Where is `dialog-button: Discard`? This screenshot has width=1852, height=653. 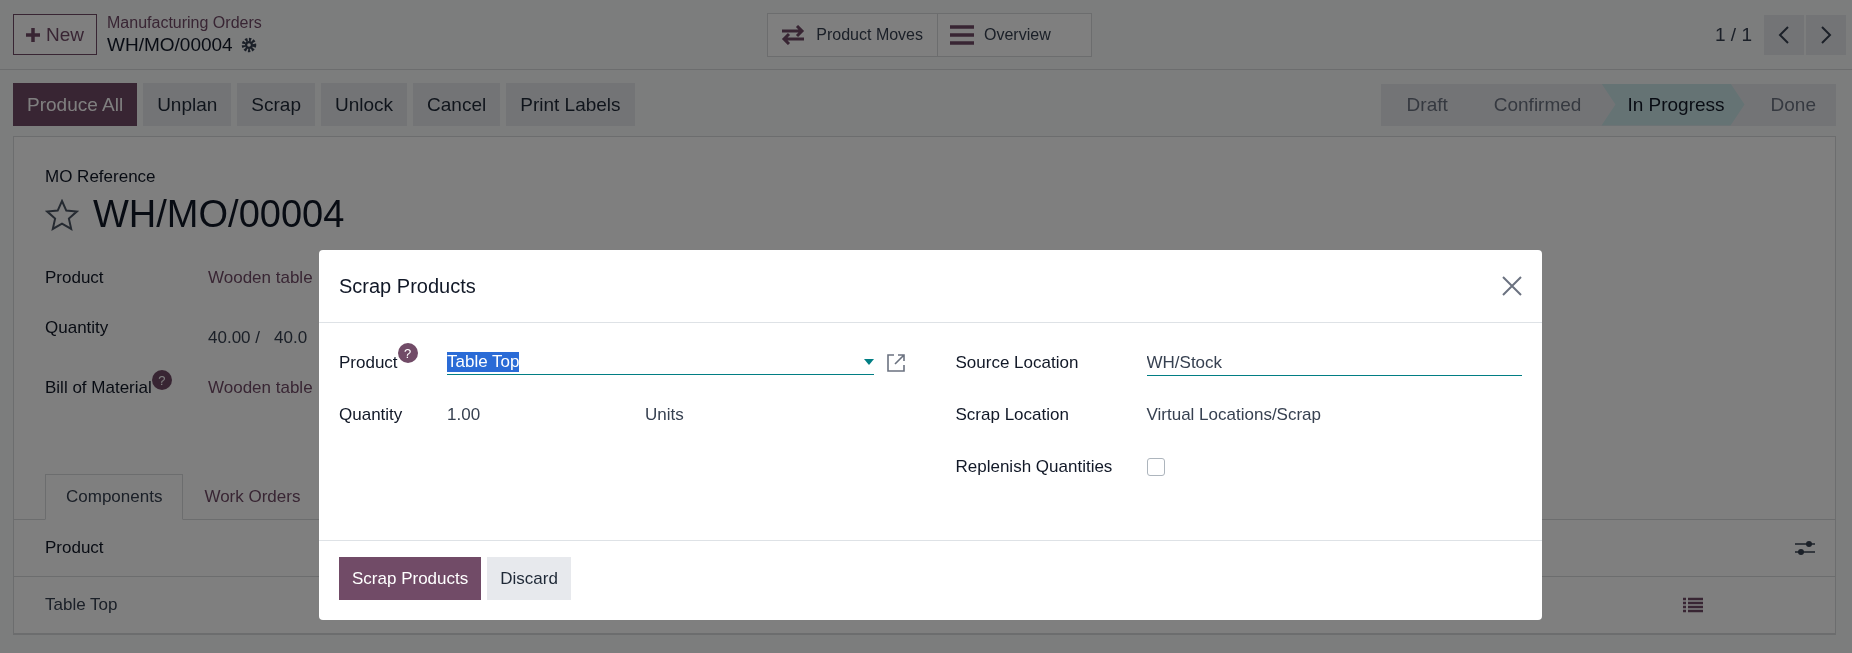
dialog-button: Discard is located at coordinates (529, 578).